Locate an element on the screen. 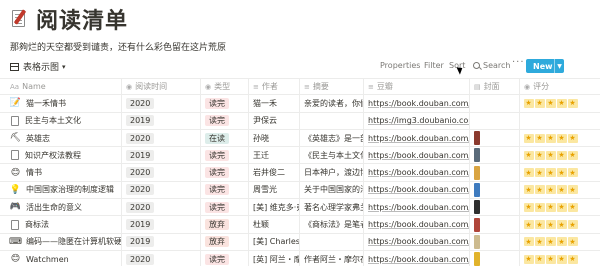 The width and height of the screenshot is (600, 266). cell-author: 周雪光 is located at coordinates (274, 190).